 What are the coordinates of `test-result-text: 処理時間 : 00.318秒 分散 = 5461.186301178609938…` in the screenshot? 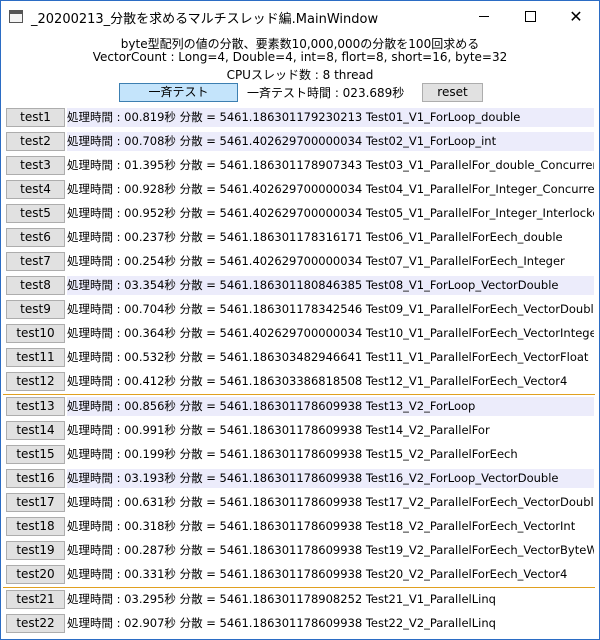 It's located at (321, 526).